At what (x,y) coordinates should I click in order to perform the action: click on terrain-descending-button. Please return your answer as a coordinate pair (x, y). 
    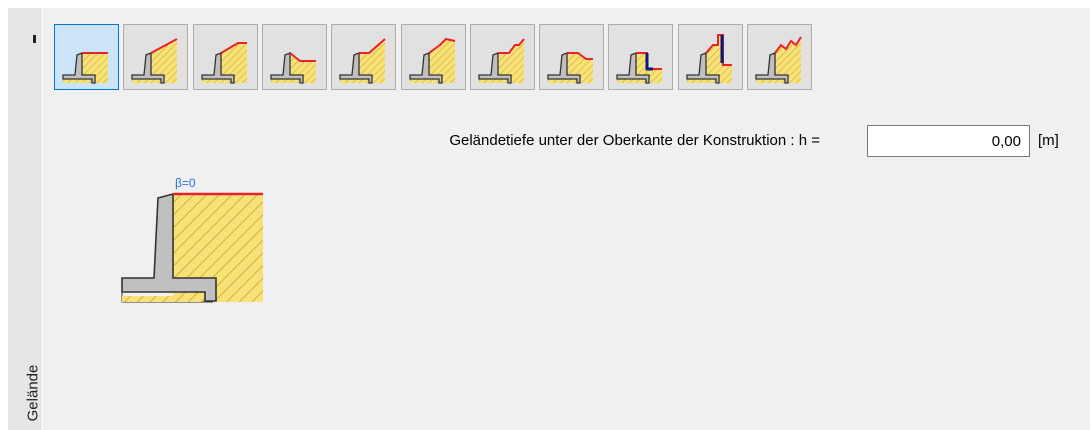
    Looking at the image, I should click on (294, 57).